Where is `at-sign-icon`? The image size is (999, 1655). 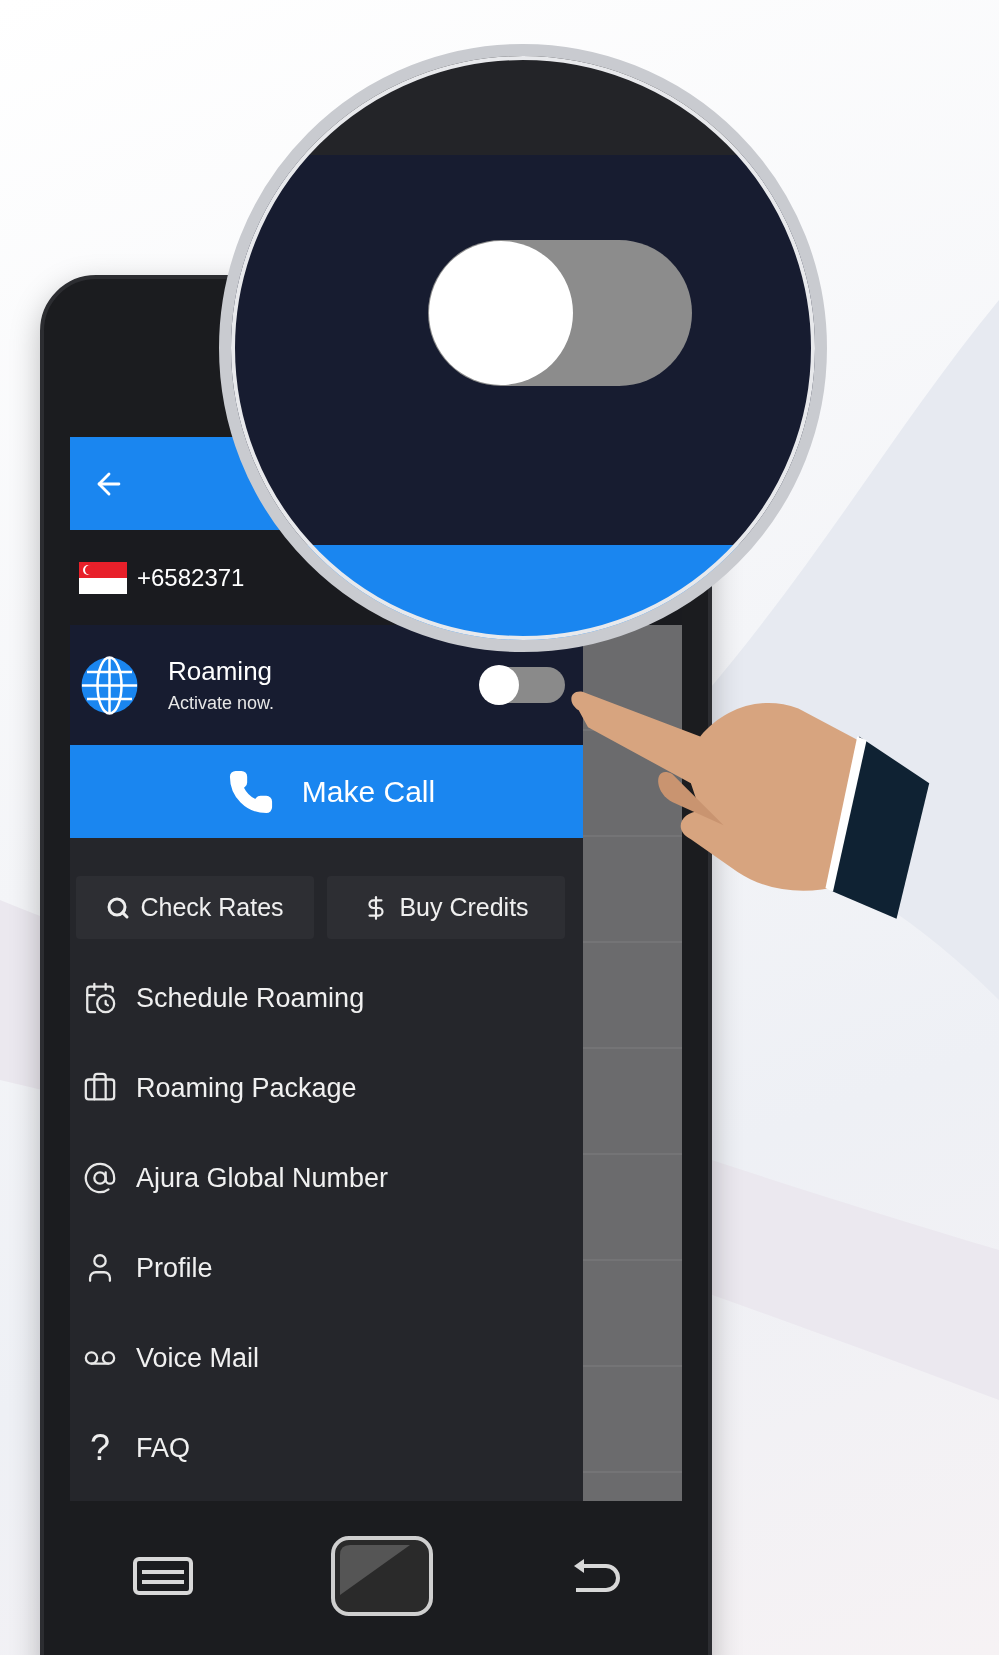
at-sign-icon is located at coordinates (100, 1178).